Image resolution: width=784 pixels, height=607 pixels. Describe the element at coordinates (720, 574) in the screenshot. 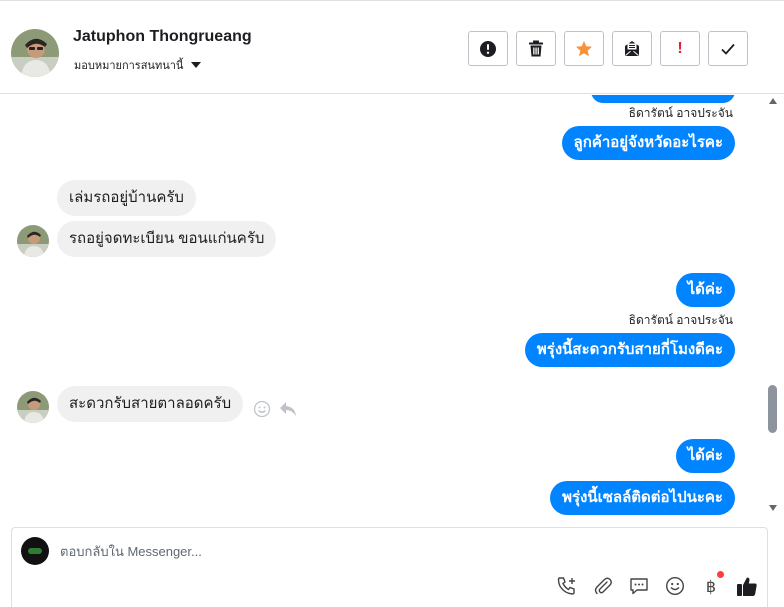

I see `notification-dot` at that location.